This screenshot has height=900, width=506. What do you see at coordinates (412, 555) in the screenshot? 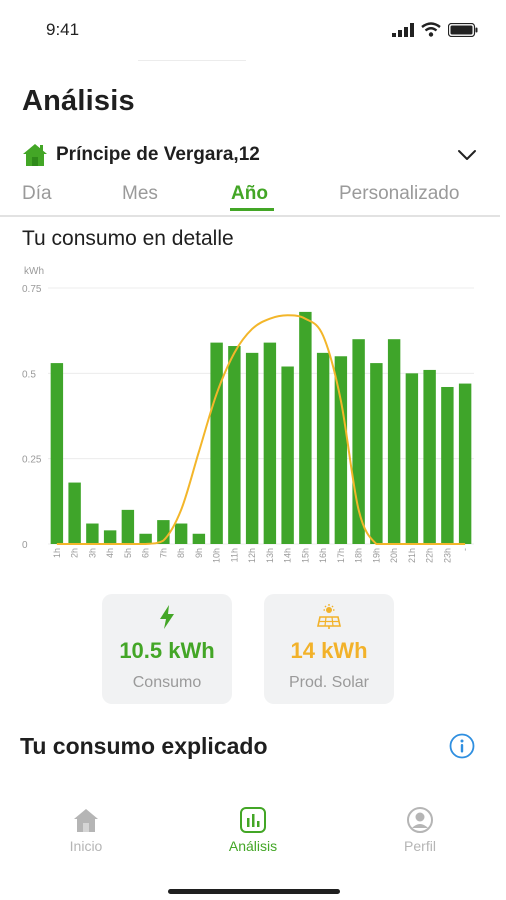
I see `x-tick-label: 21h` at bounding box center [412, 555].